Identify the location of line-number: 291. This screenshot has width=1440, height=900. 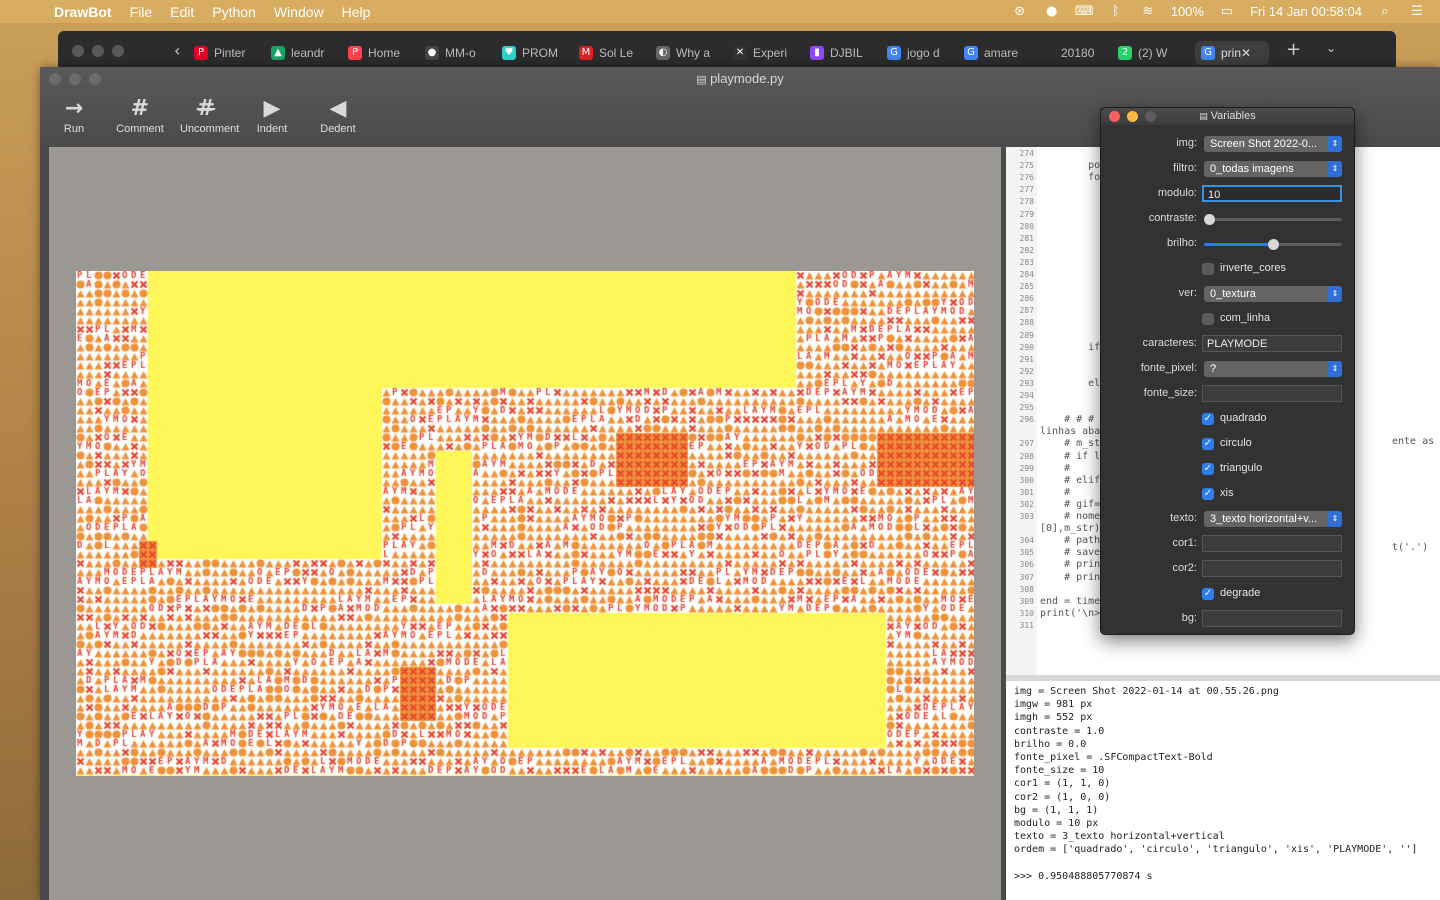
(1026, 359).